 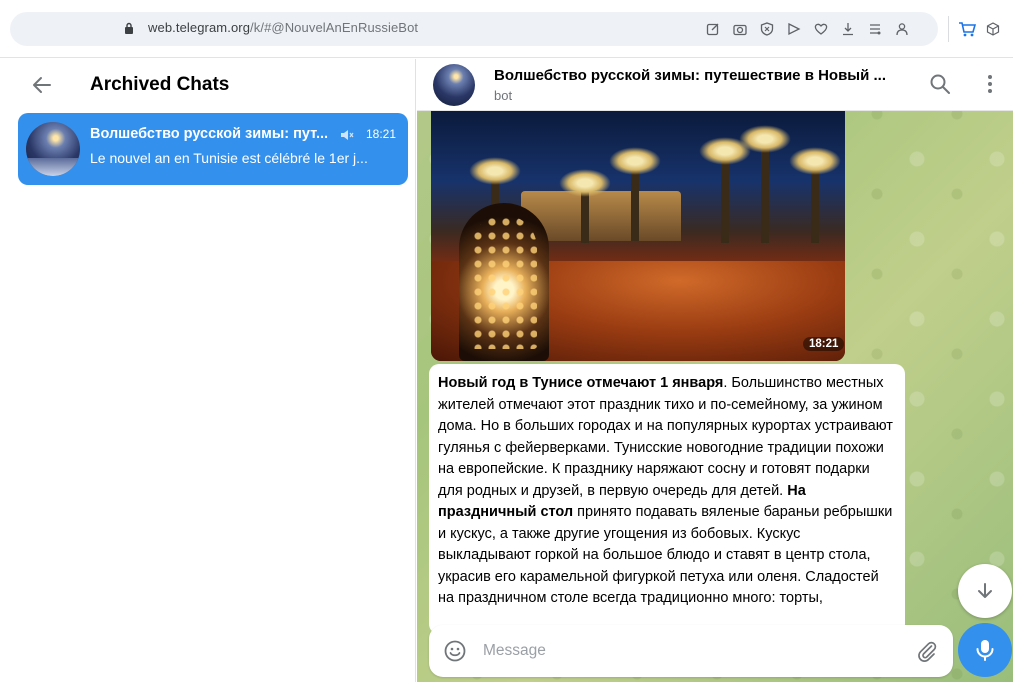 I want to click on sidebar-header: Archived Chats, so click(x=208, y=85).